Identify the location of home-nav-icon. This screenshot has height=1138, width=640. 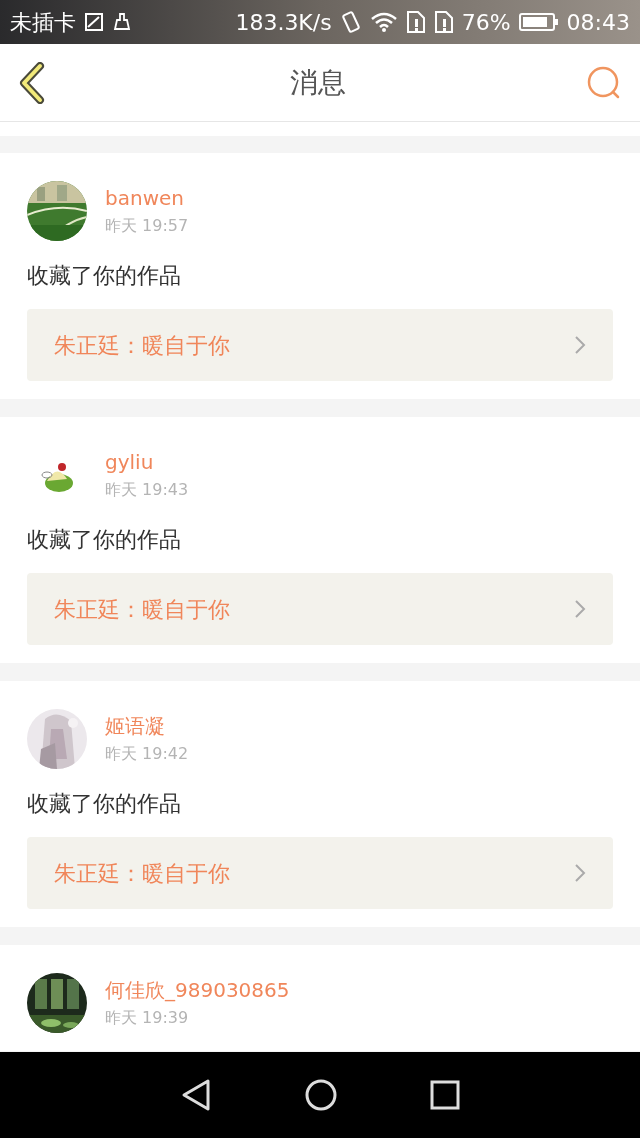
(321, 1095).